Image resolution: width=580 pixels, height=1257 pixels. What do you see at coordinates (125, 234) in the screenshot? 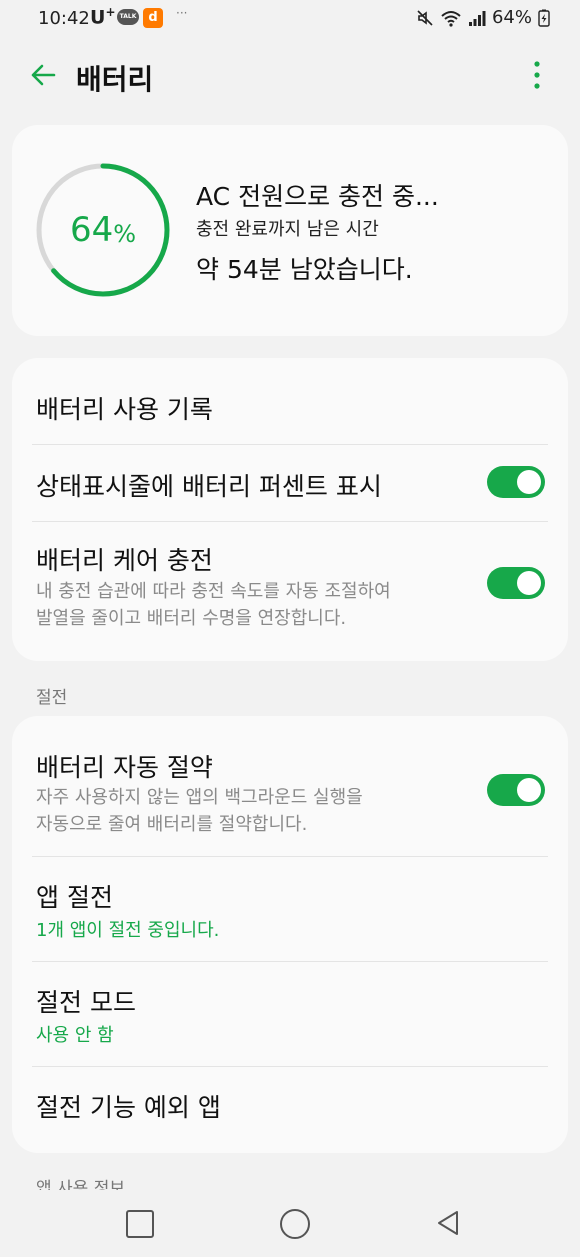
I see `battery-percent-sign: %` at bounding box center [125, 234].